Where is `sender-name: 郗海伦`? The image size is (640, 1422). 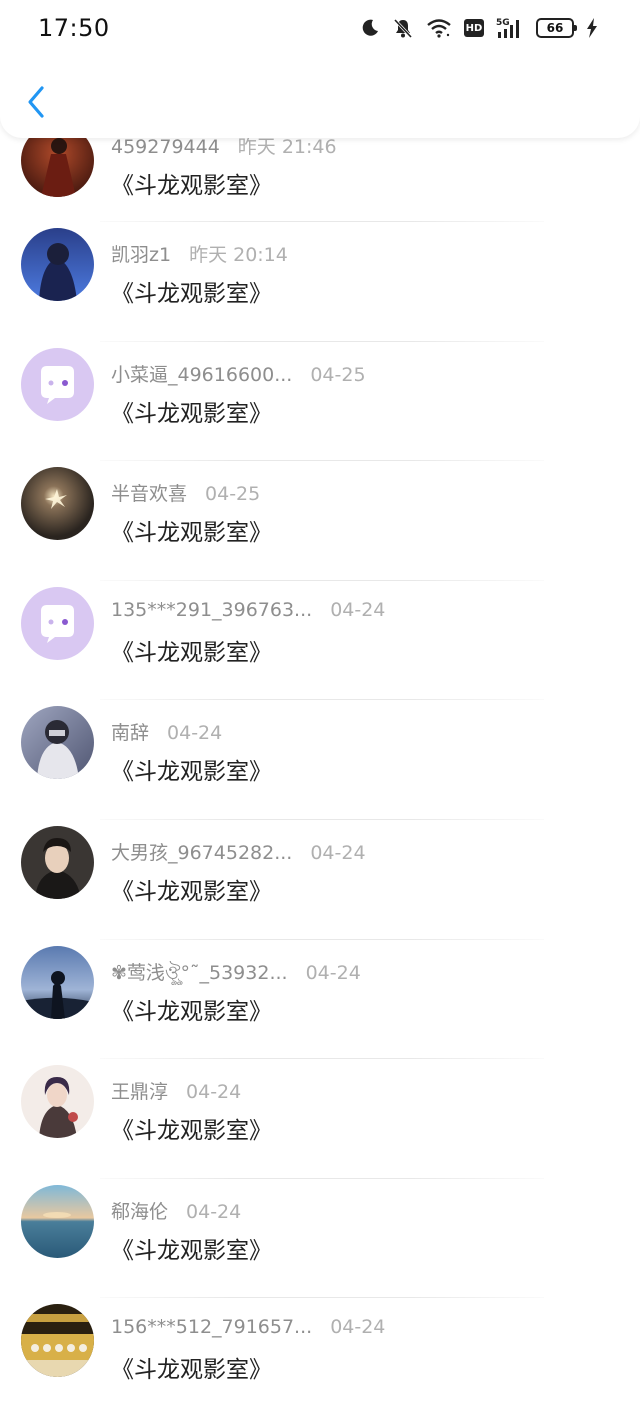 sender-name: 郗海伦 is located at coordinates (140, 1211).